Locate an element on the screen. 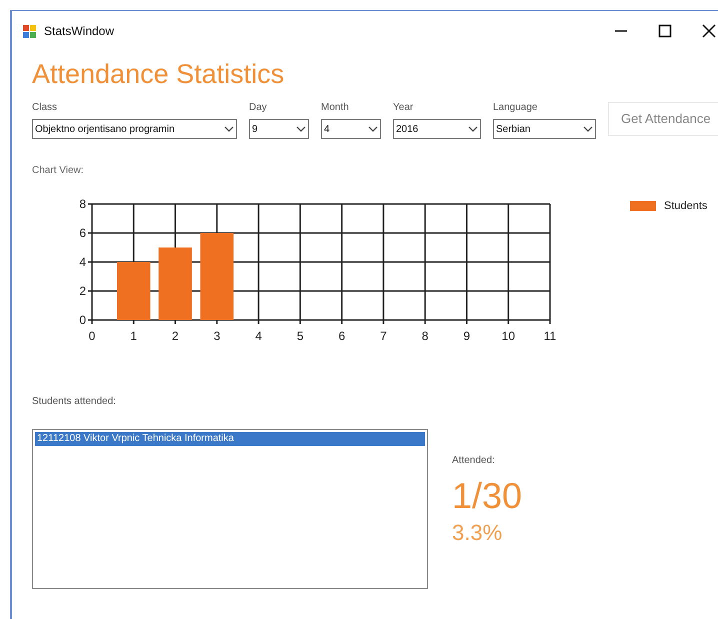  y-tick-label: 6 is located at coordinates (82, 233).